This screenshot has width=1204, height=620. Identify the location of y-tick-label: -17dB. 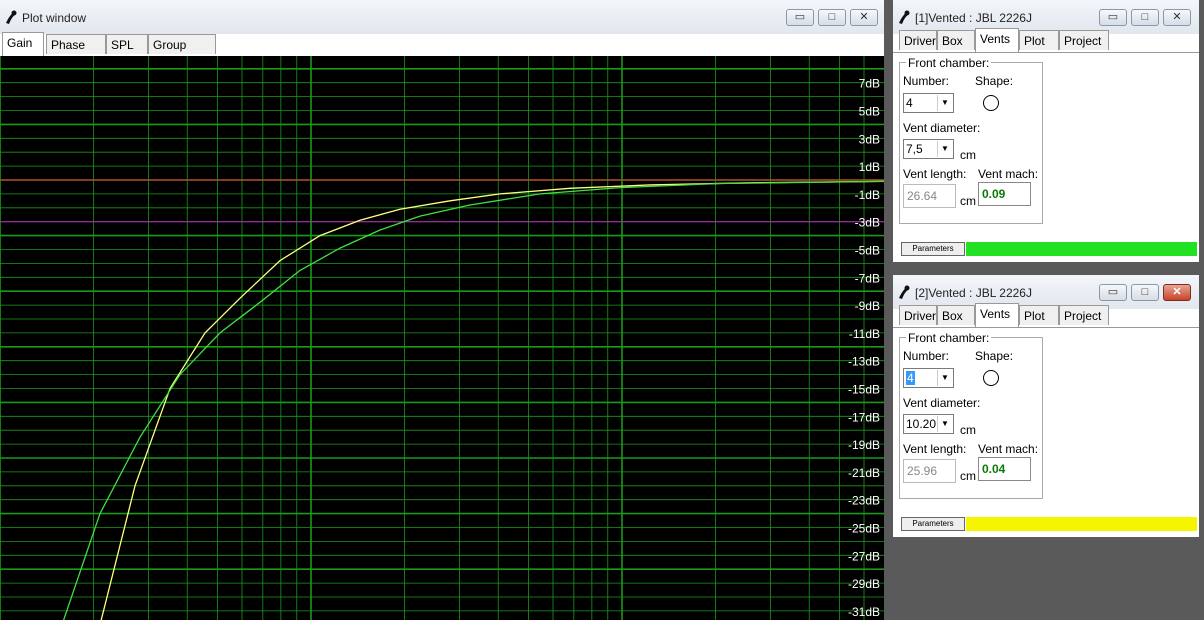
(864, 417).